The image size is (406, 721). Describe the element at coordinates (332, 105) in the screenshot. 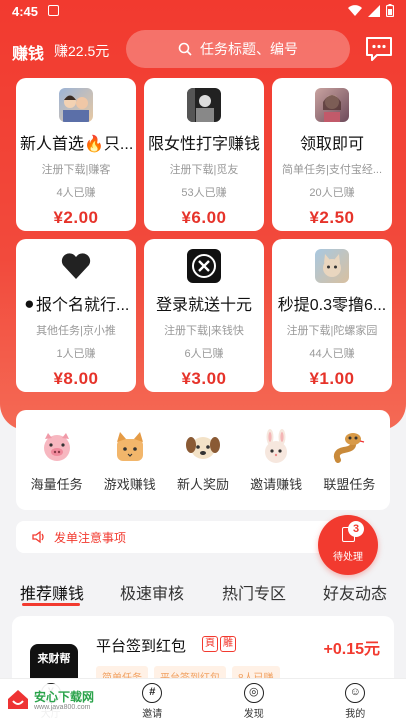

I see `girl-avatar-icon` at that location.